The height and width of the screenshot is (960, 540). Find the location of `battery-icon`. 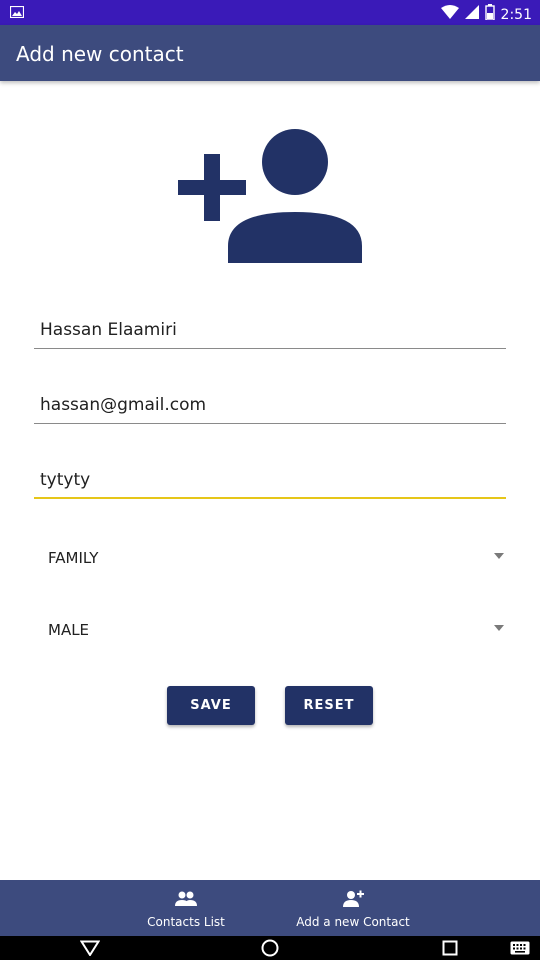

battery-icon is located at coordinates (489, 14).